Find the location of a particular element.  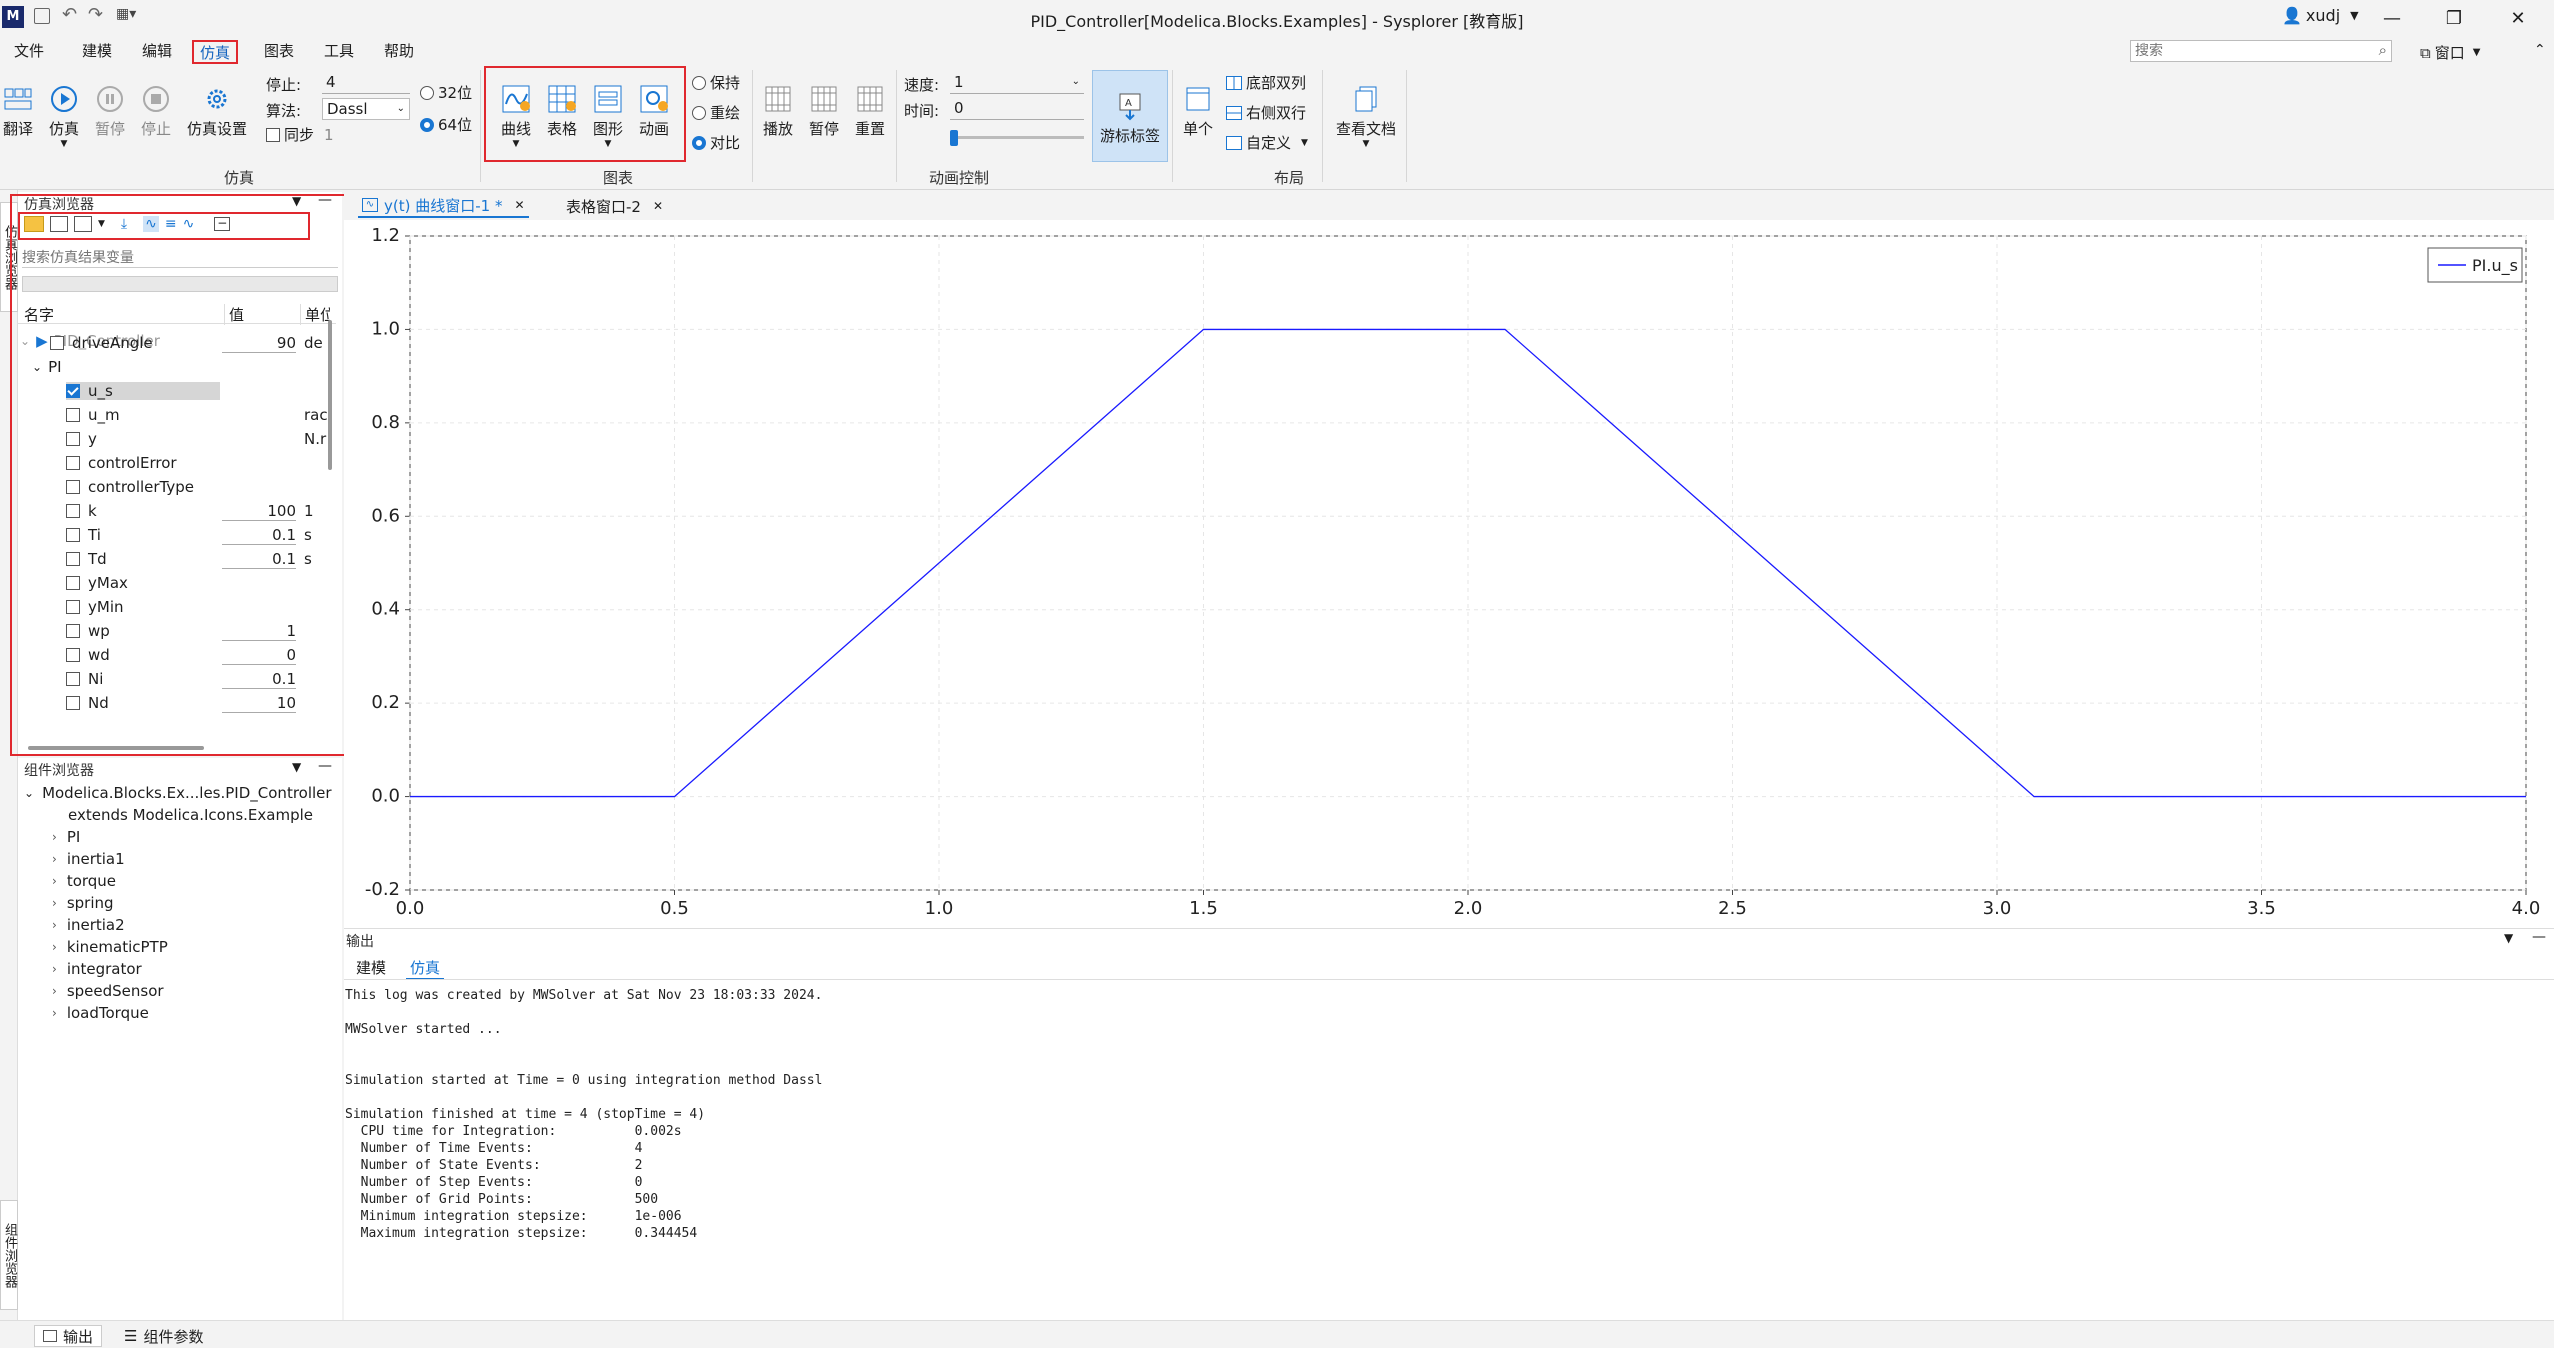

menu-chart: 图表 is located at coordinates (279, 52).